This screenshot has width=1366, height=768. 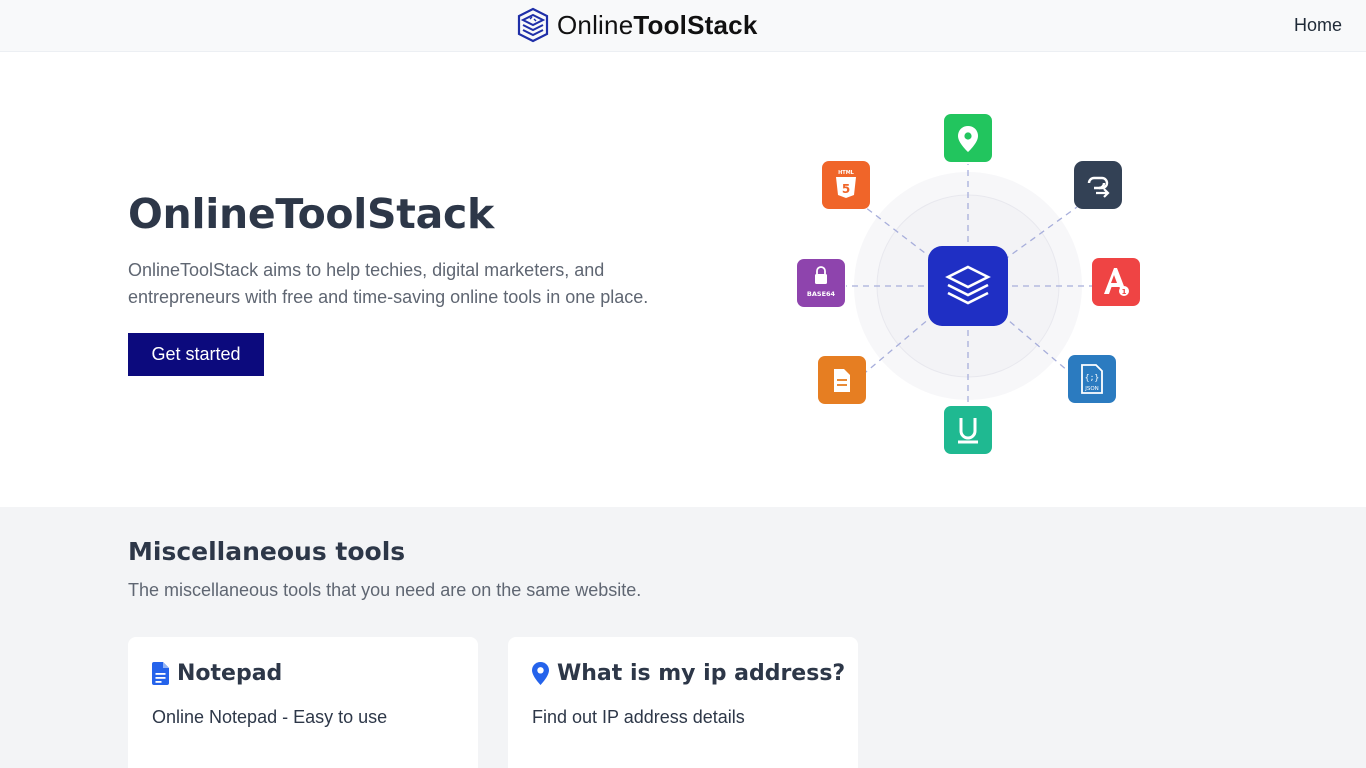 I want to click on get-started-button: Get started, so click(x=196, y=354).